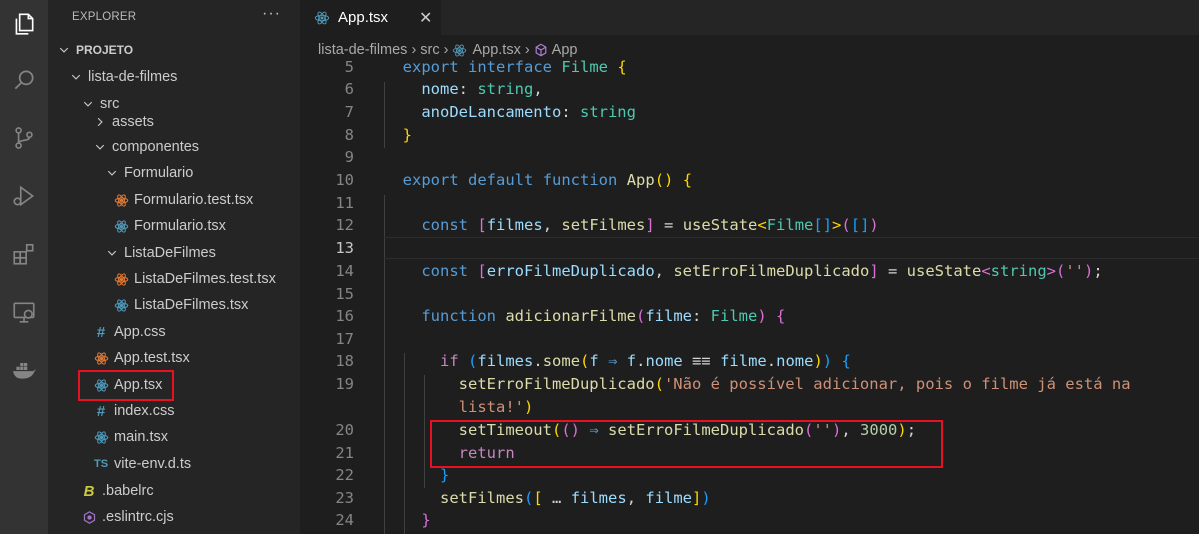 Image resolution: width=1199 pixels, height=534 pixels. Describe the element at coordinates (349, 112) in the screenshot. I see `line-number: 7` at that location.